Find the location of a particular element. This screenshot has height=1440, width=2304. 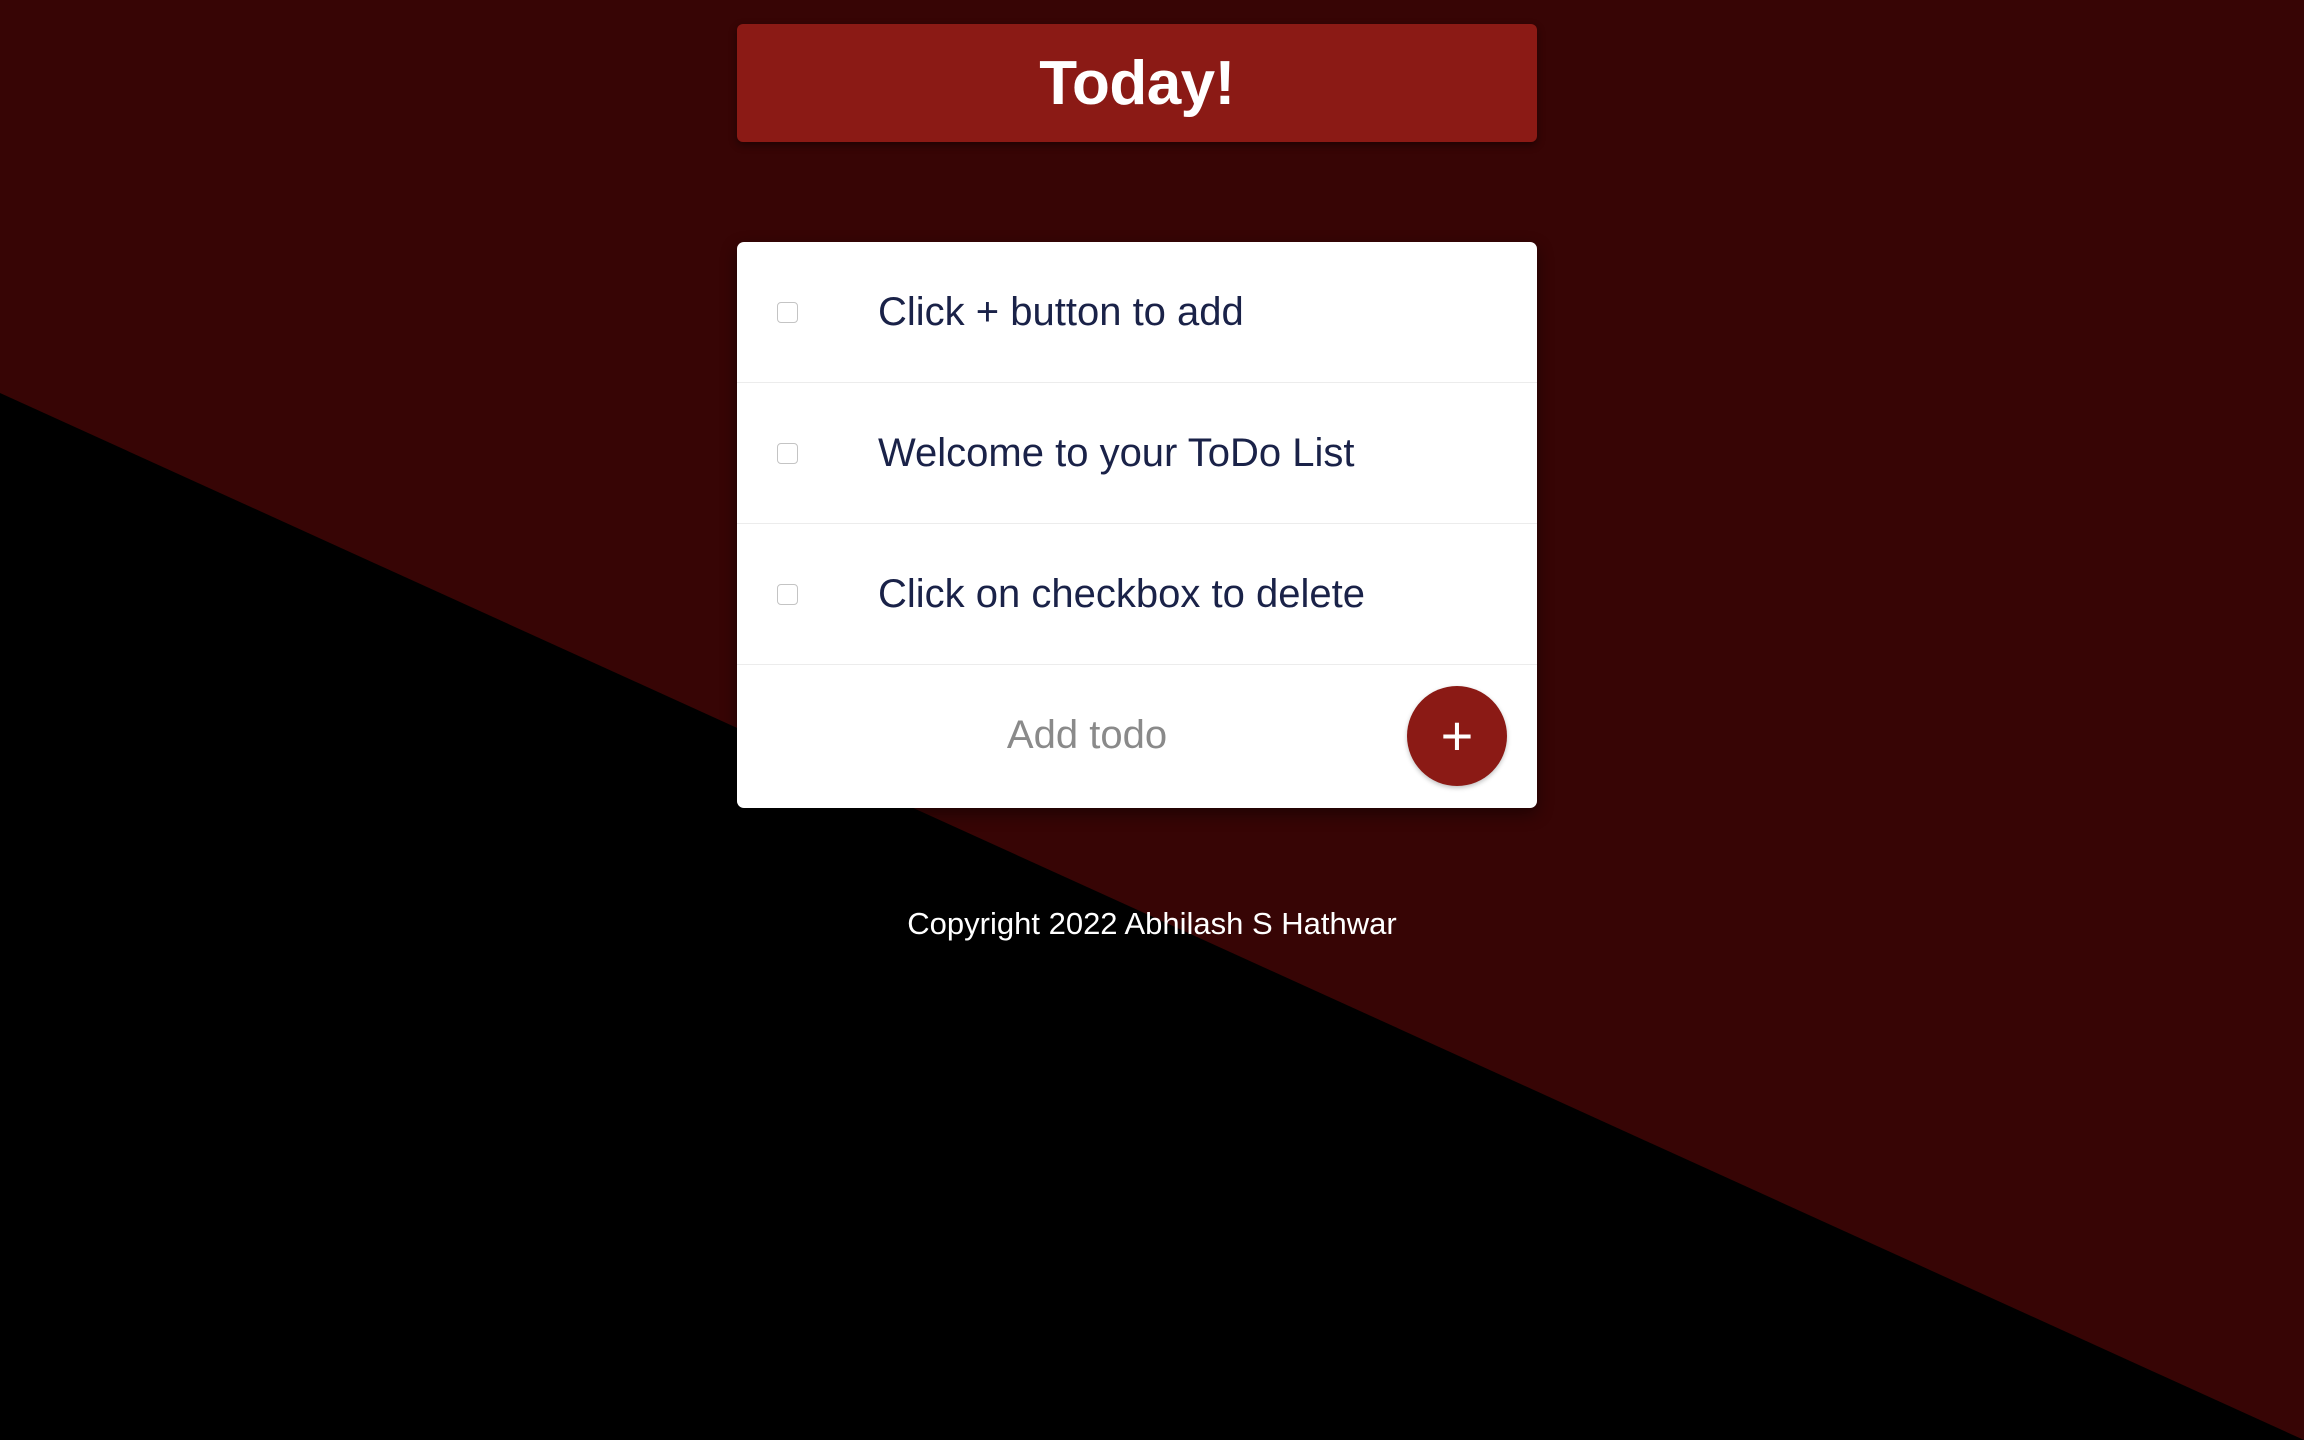

add-todo-form: + is located at coordinates (1137, 735).